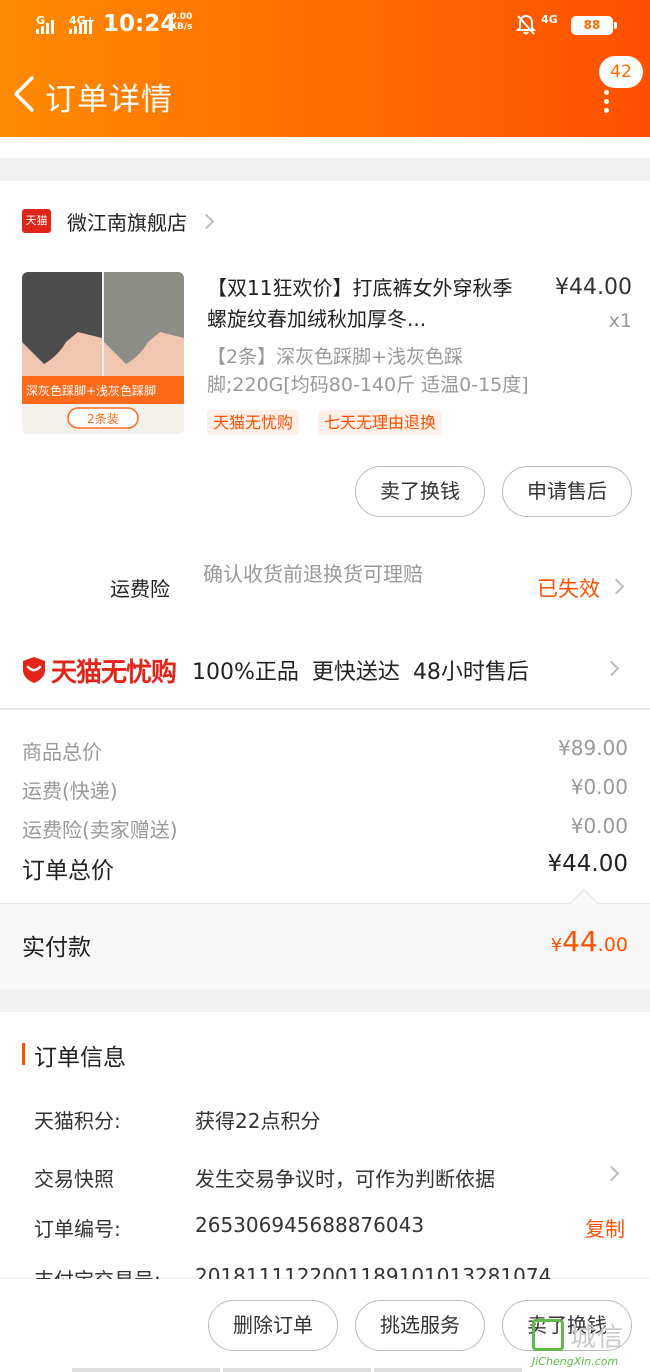 This screenshot has height=1372, width=650. Describe the element at coordinates (68, 871) in the screenshot. I see `order-total-label: 订单总价` at that location.